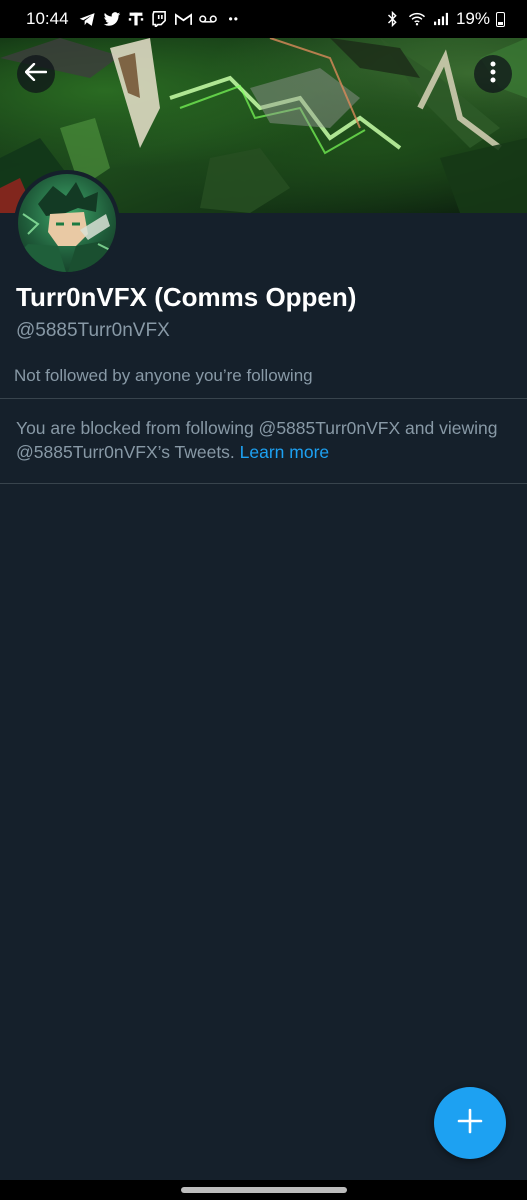 The height and width of the screenshot is (1200, 527). I want to click on more-options-button, so click(493, 74).